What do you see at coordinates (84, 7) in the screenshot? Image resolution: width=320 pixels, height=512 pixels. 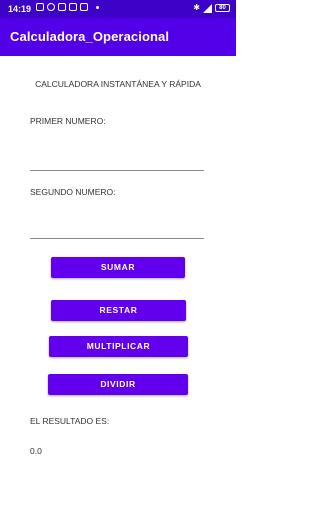 I see `messenger-icon` at bounding box center [84, 7].